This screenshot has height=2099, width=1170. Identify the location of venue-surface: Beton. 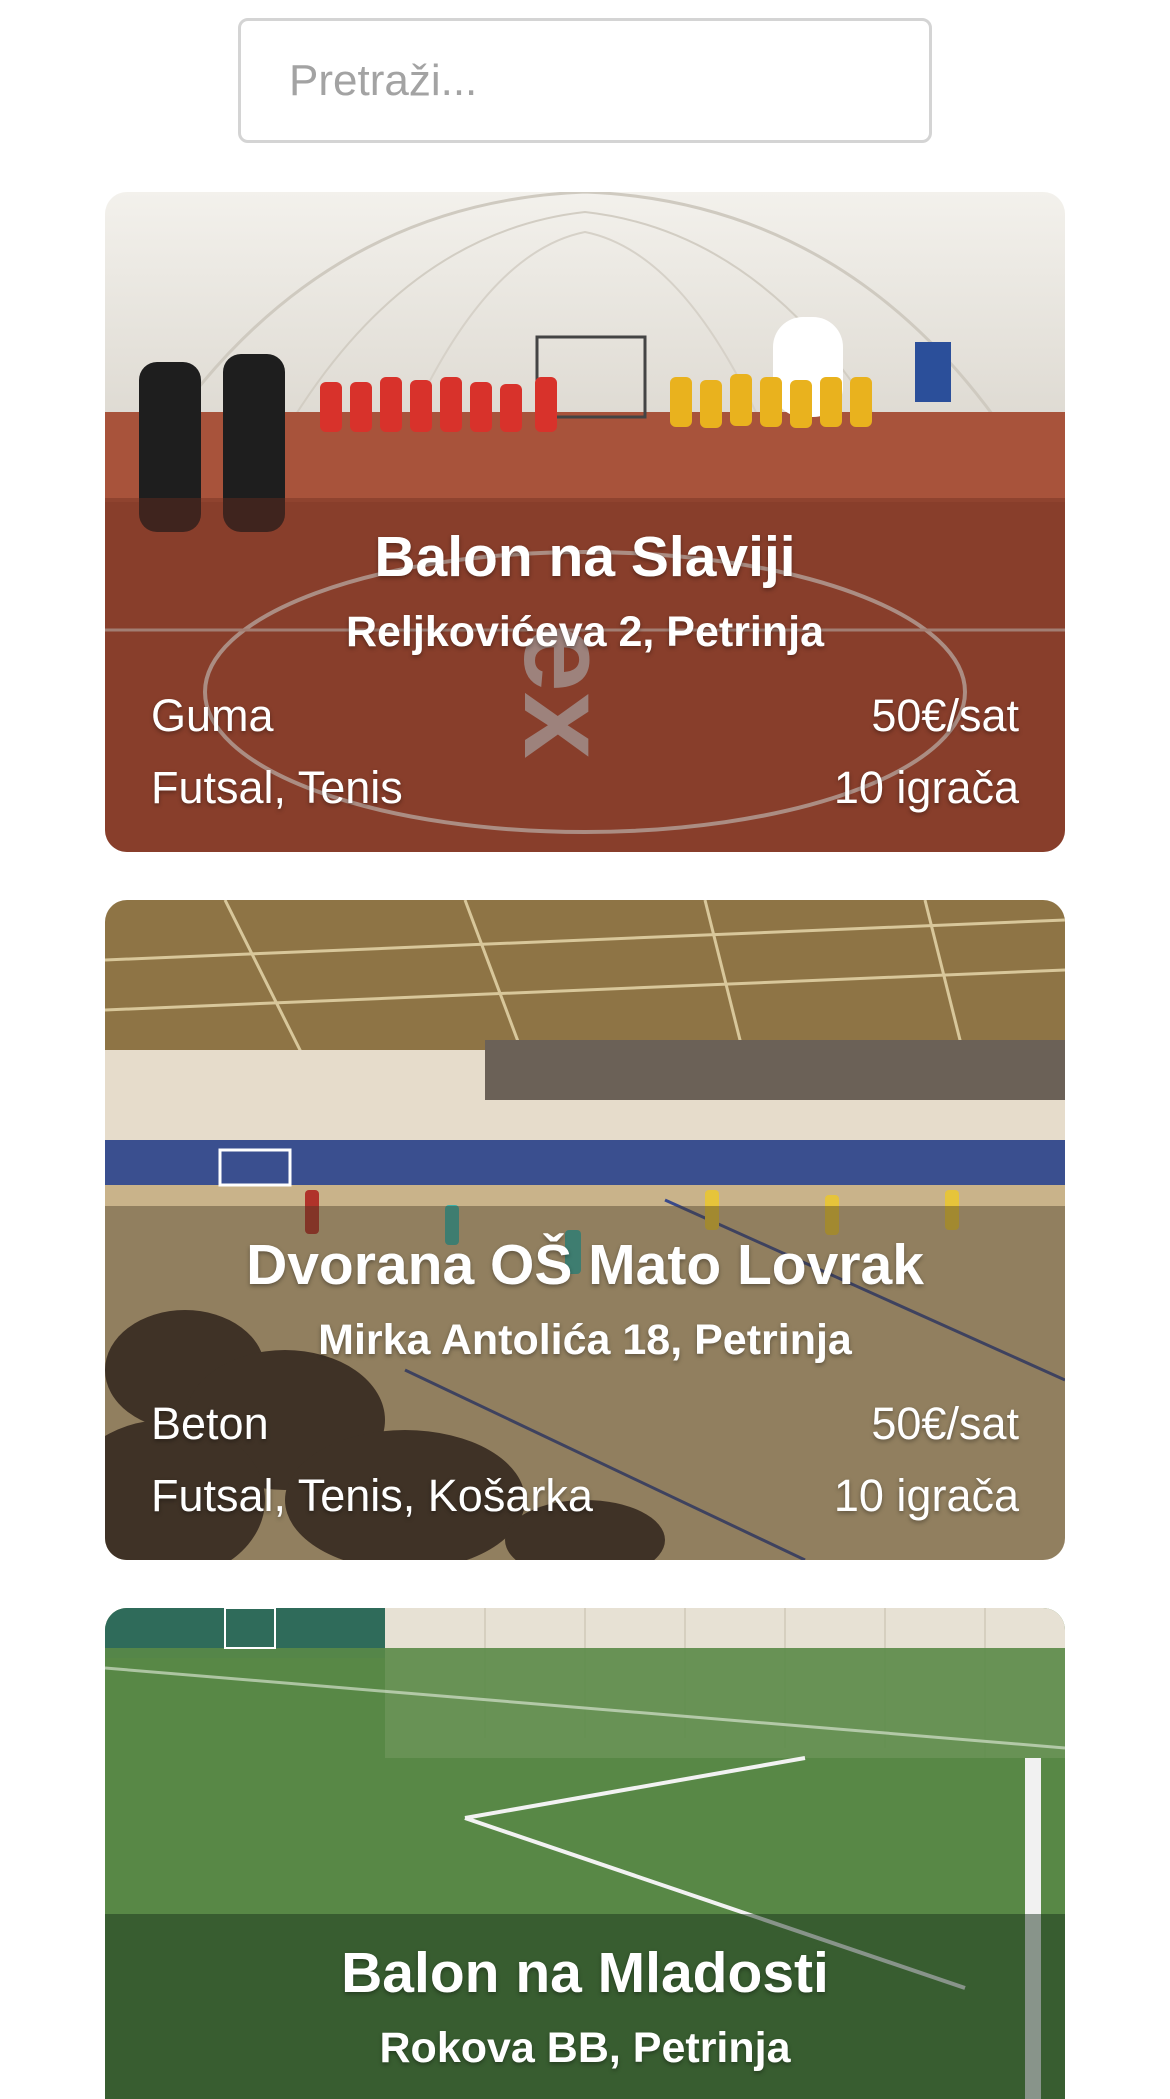
(210, 1423).